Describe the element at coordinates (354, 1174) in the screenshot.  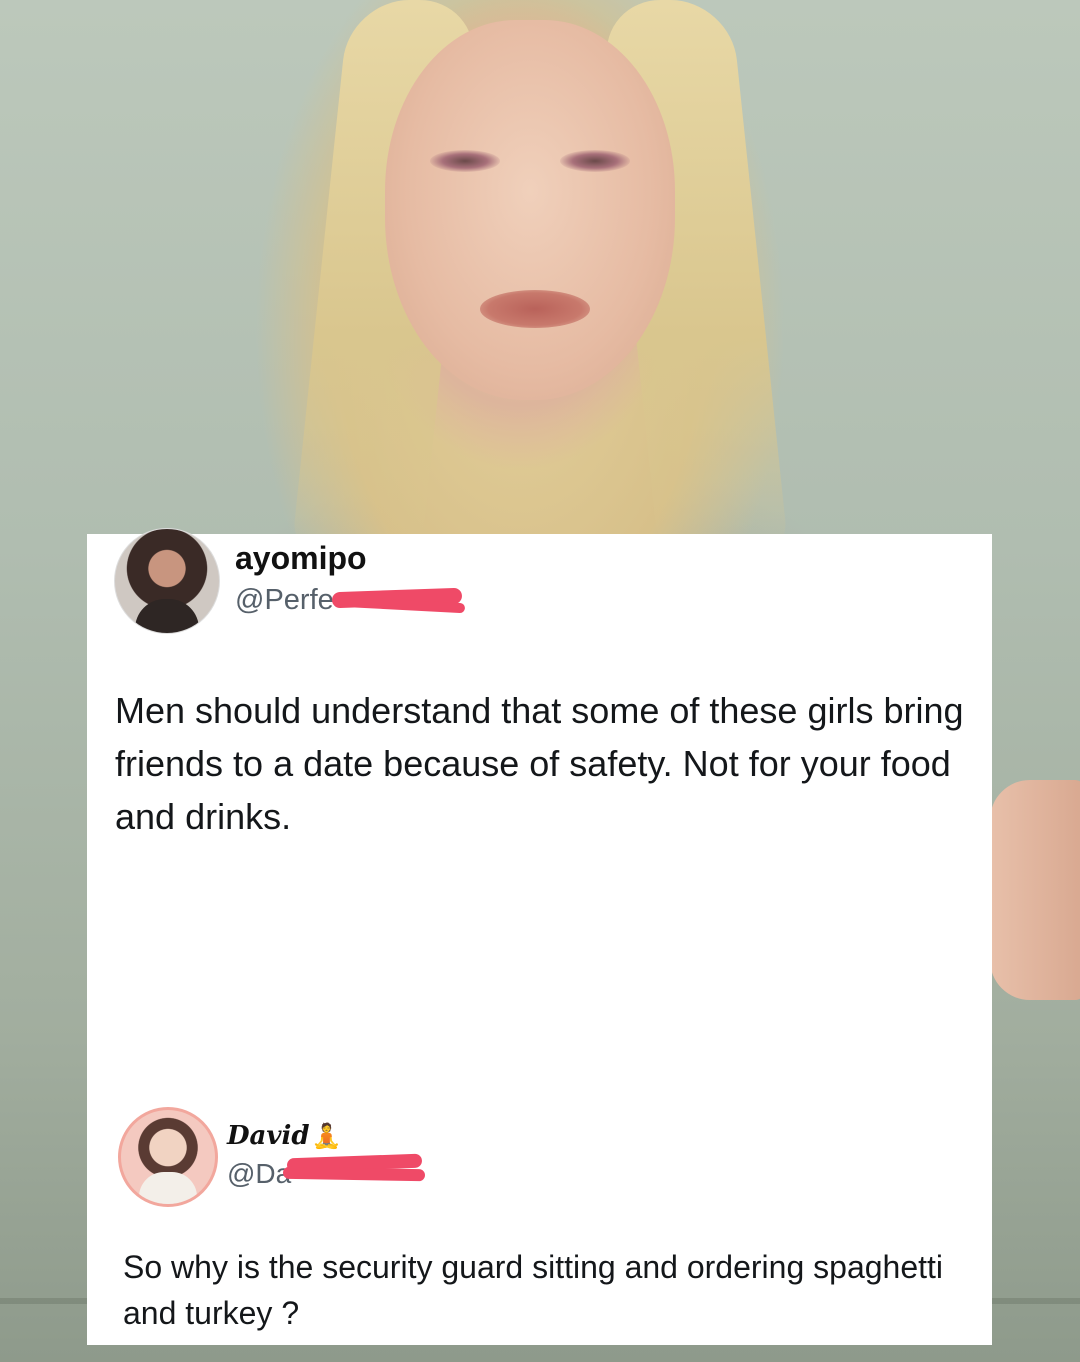
I see `redaction-mark` at that location.